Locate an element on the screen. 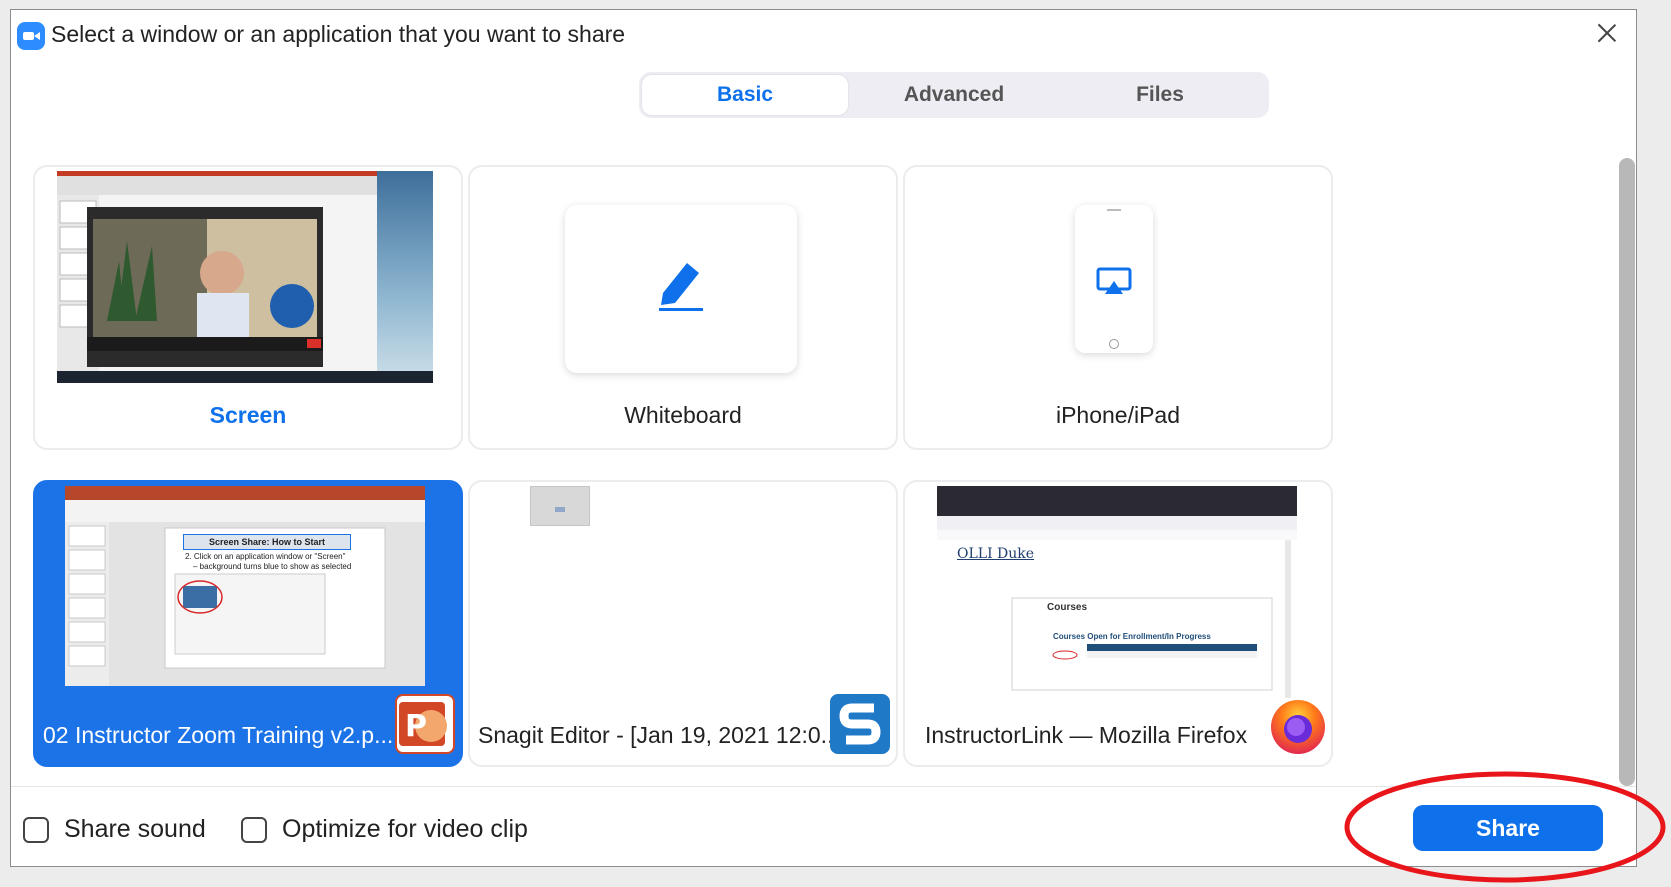 The height and width of the screenshot is (887, 1671). optimize-video-checkbox is located at coordinates (254, 830).